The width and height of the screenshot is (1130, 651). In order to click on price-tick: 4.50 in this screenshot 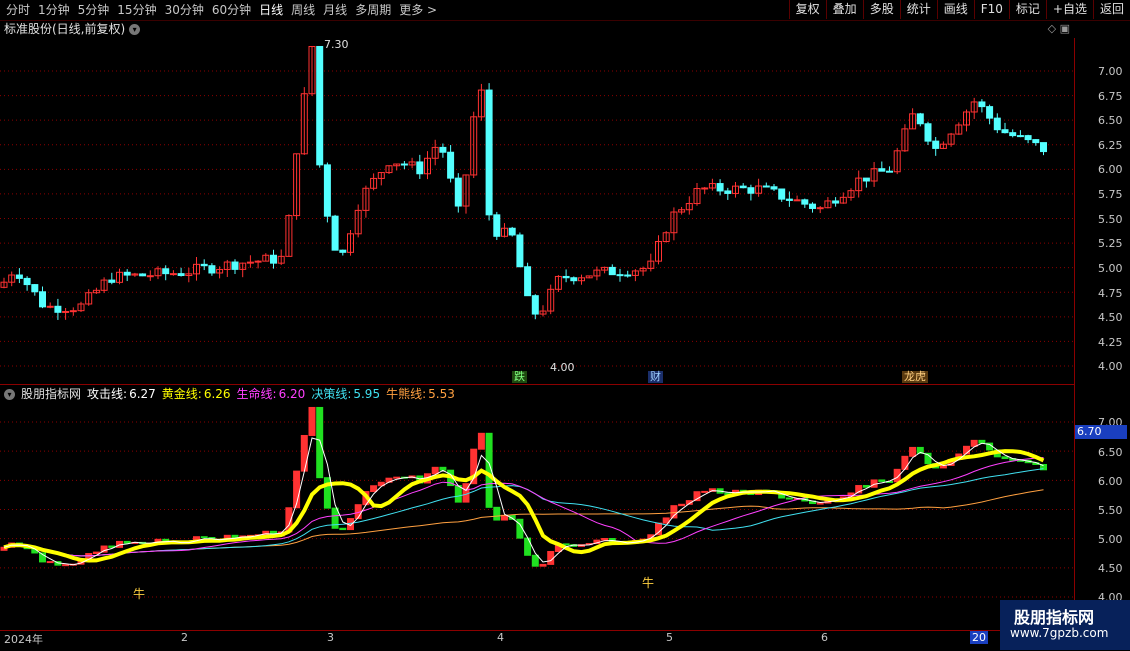, I will do `click(1110, 317)`.